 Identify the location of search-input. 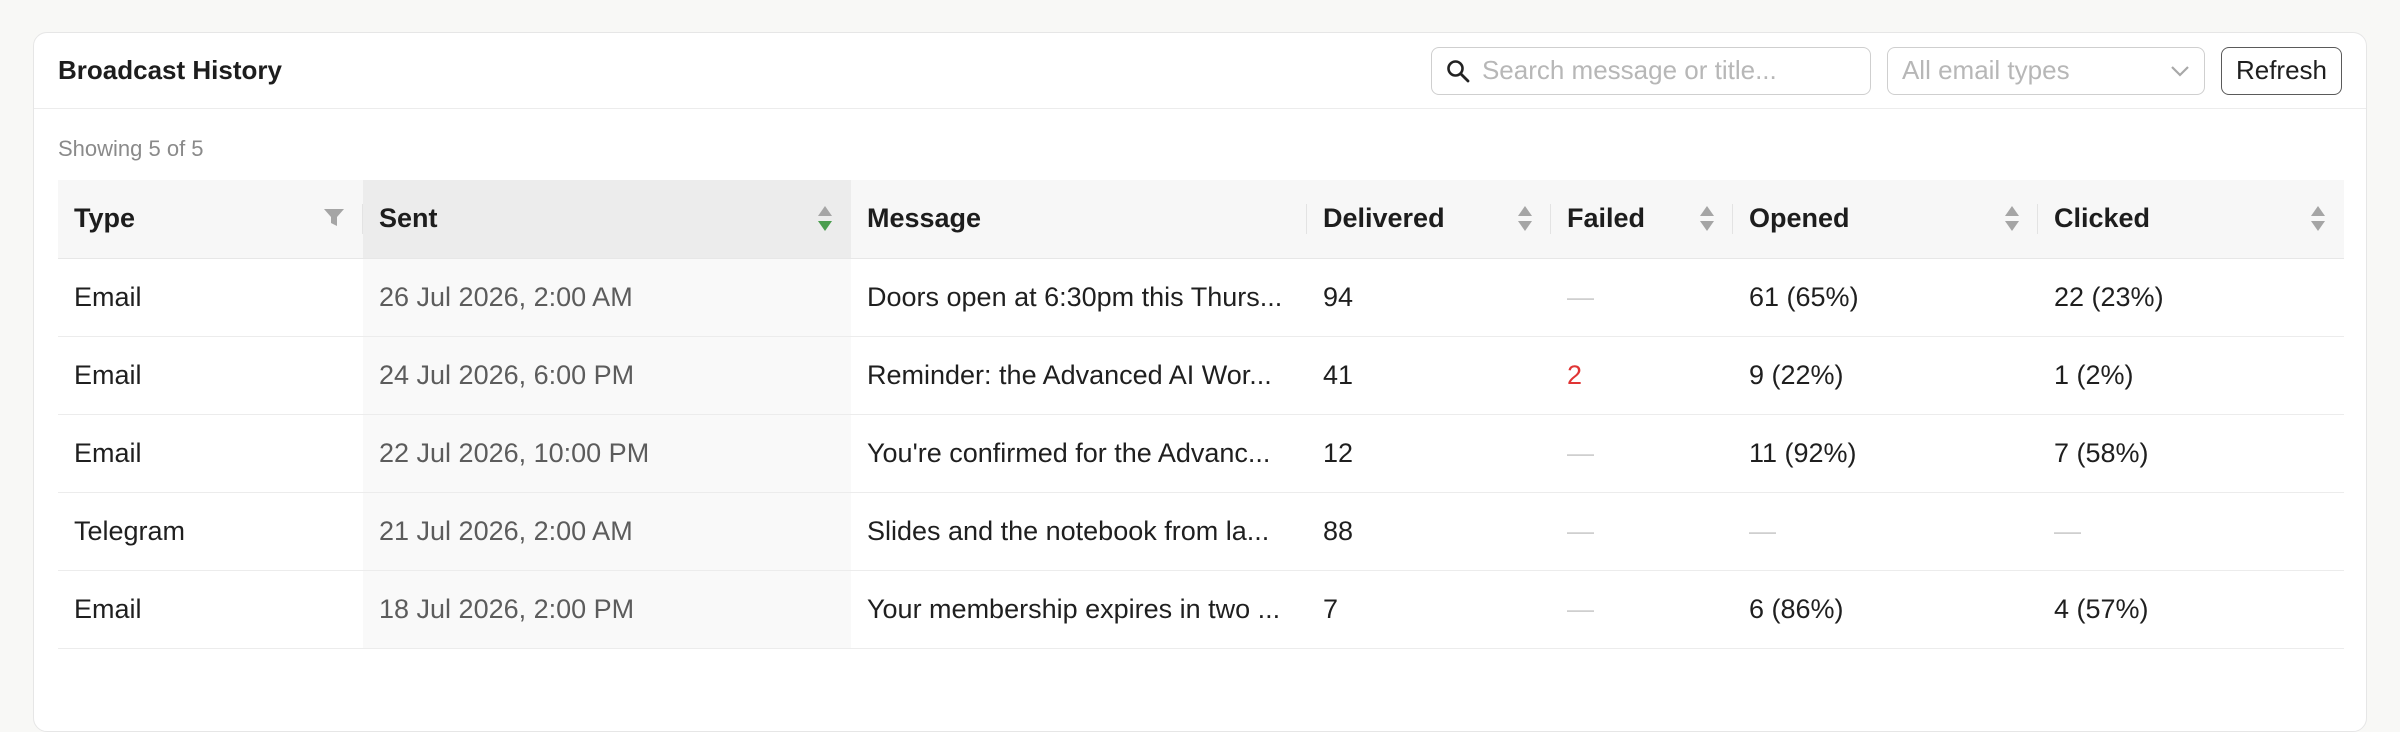
(1668, 70).